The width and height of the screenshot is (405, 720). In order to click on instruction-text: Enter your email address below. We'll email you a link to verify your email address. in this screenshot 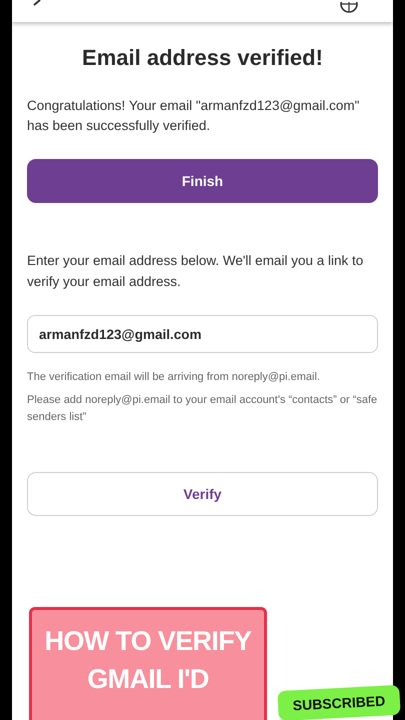, I will do `click(195, 271)`.